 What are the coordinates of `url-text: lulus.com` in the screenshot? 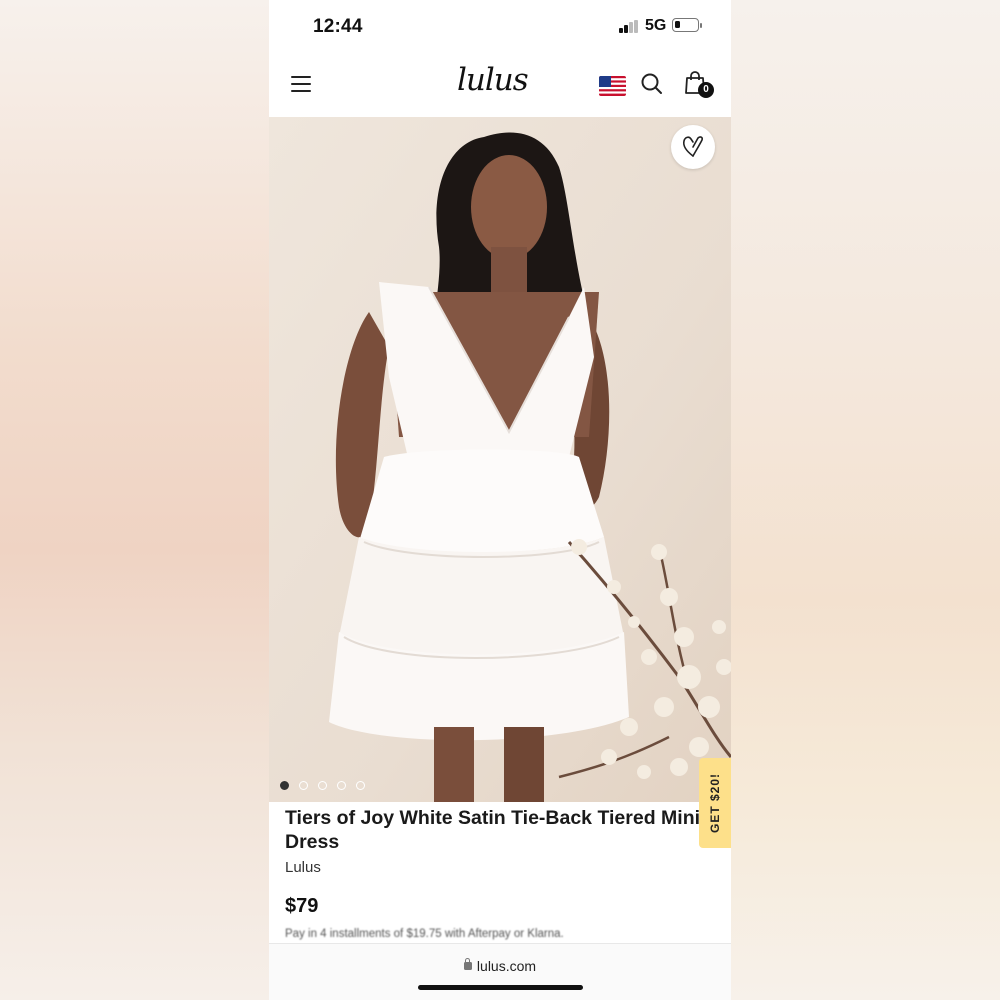 It's located at (500, 966).